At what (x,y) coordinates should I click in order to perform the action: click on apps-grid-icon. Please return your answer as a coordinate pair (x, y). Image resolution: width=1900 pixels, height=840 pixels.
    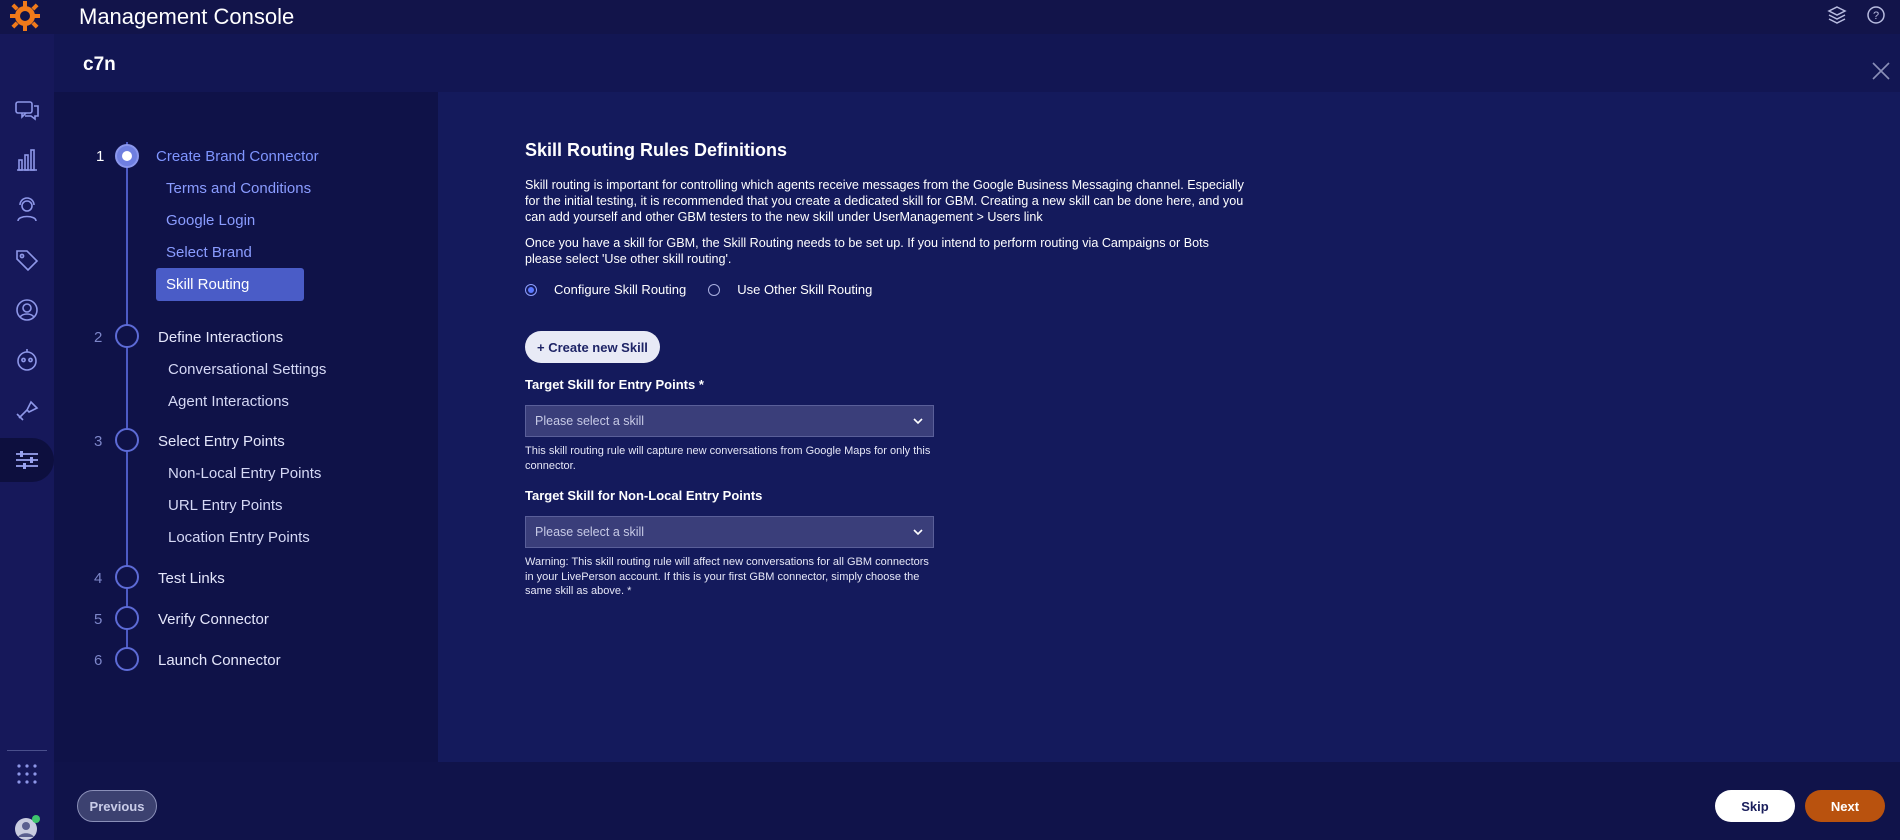
    Looking at the image, I should click on (27, 774).